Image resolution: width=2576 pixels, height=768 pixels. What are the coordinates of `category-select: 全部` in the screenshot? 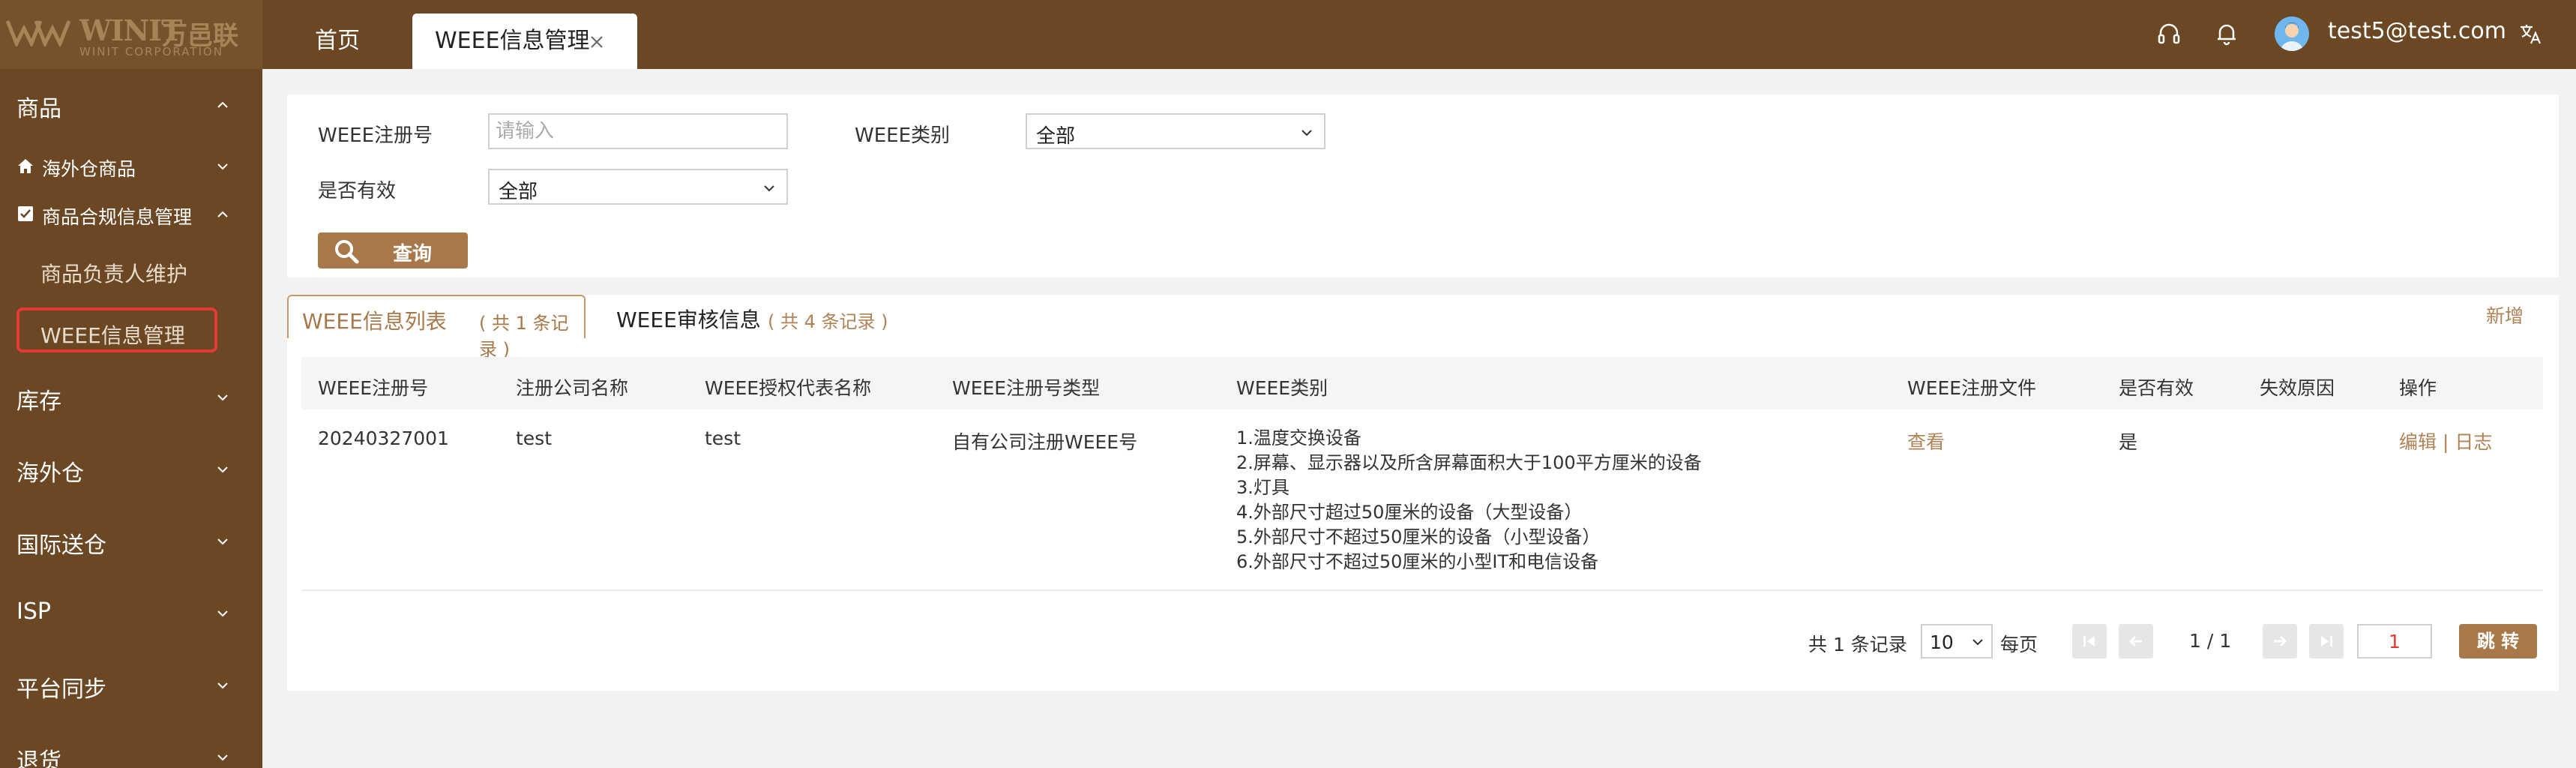 It's located at (1175, 131).